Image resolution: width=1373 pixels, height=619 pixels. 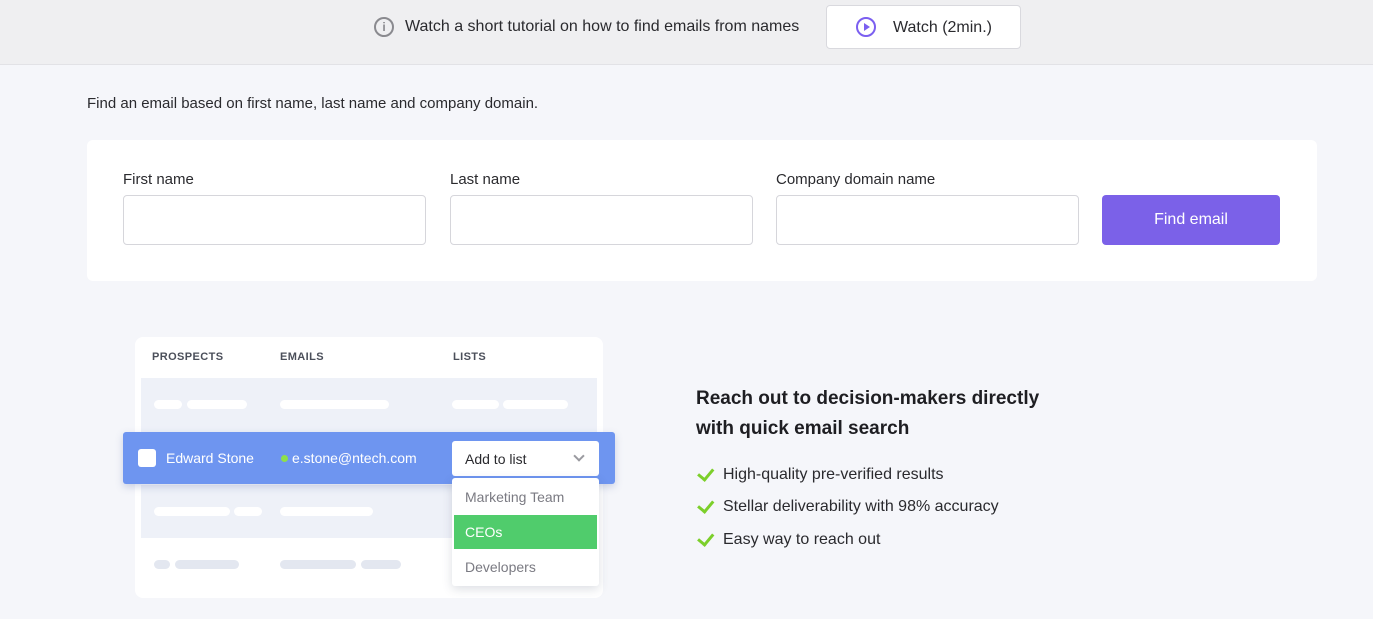 What do you see at coordinates (158, 179) in the screenshot?
I see `first-name-label: First name` at bounding box center [158, 179].